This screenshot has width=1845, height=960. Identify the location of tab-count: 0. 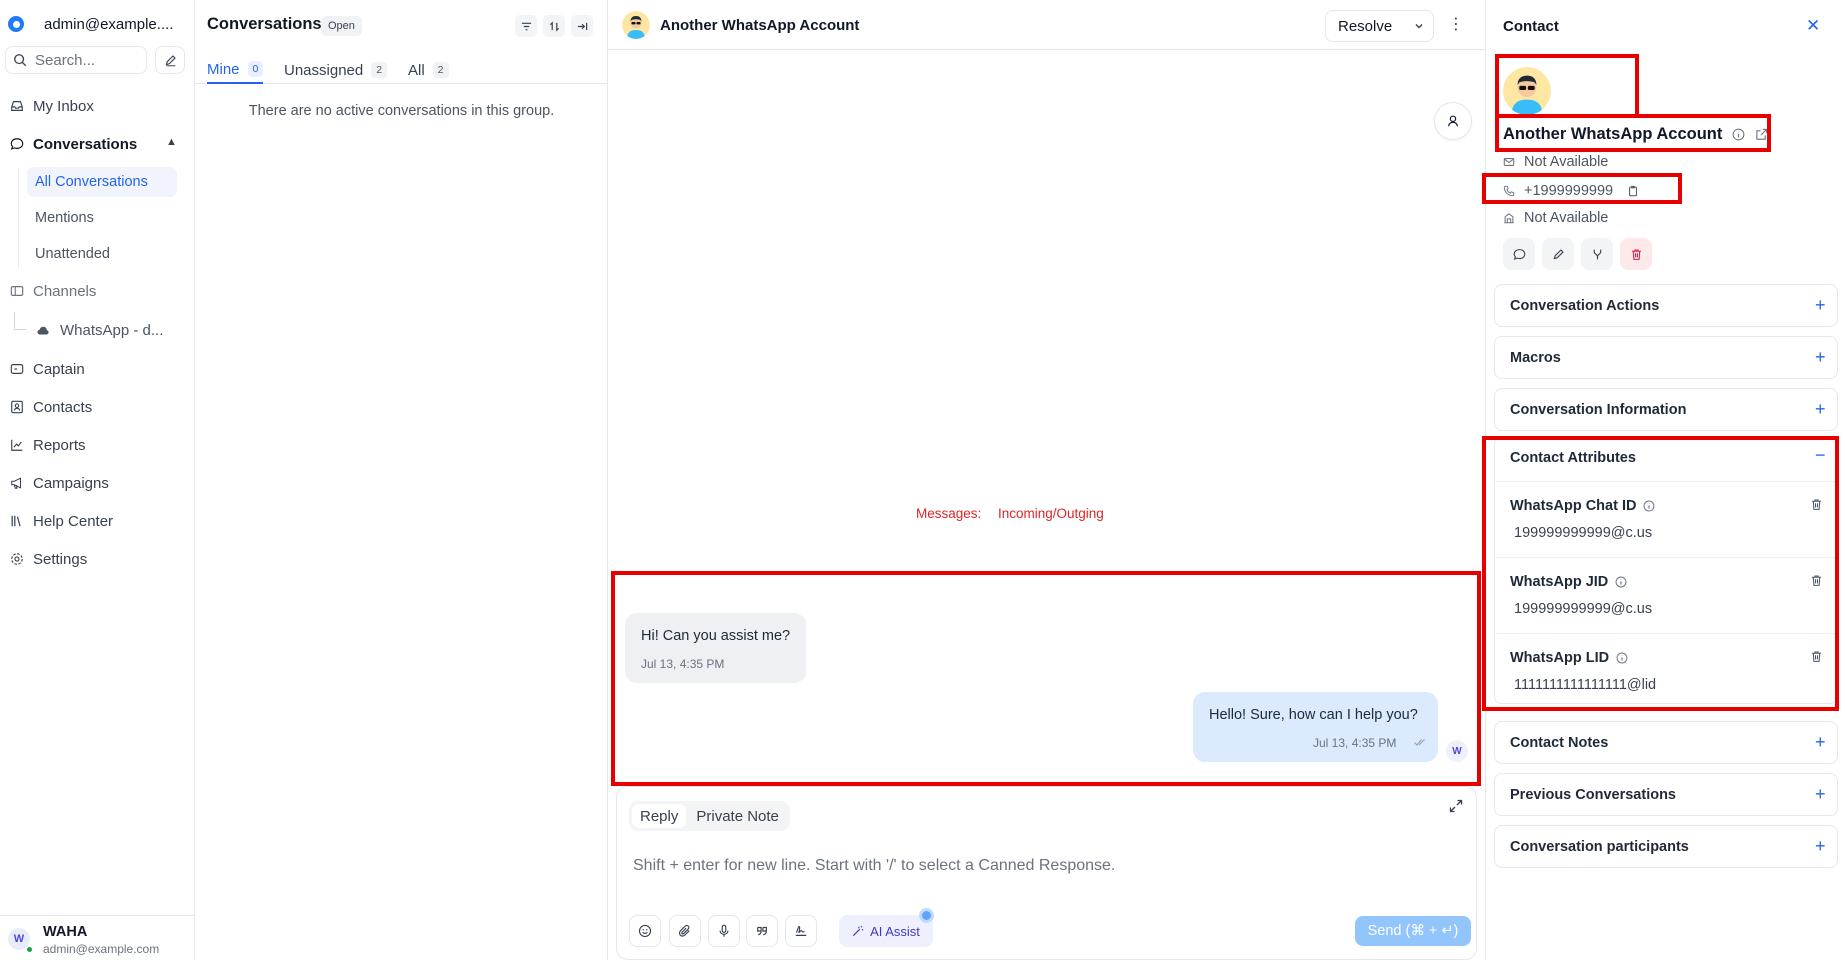
(255, 69).